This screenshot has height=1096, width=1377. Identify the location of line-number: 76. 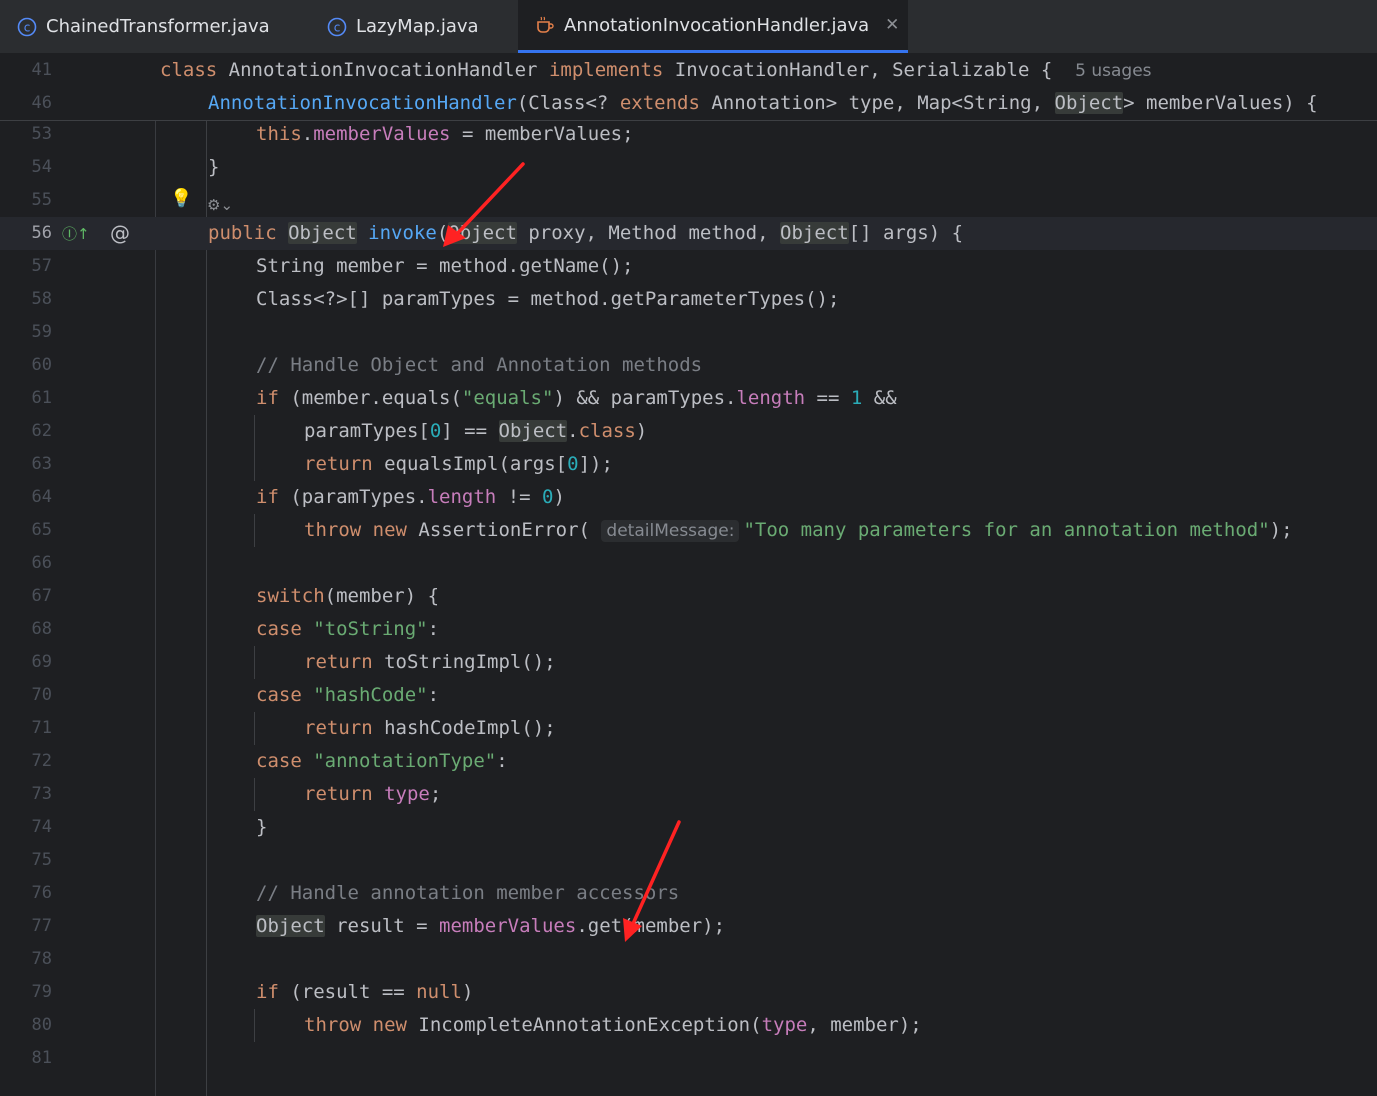
(26, 893).